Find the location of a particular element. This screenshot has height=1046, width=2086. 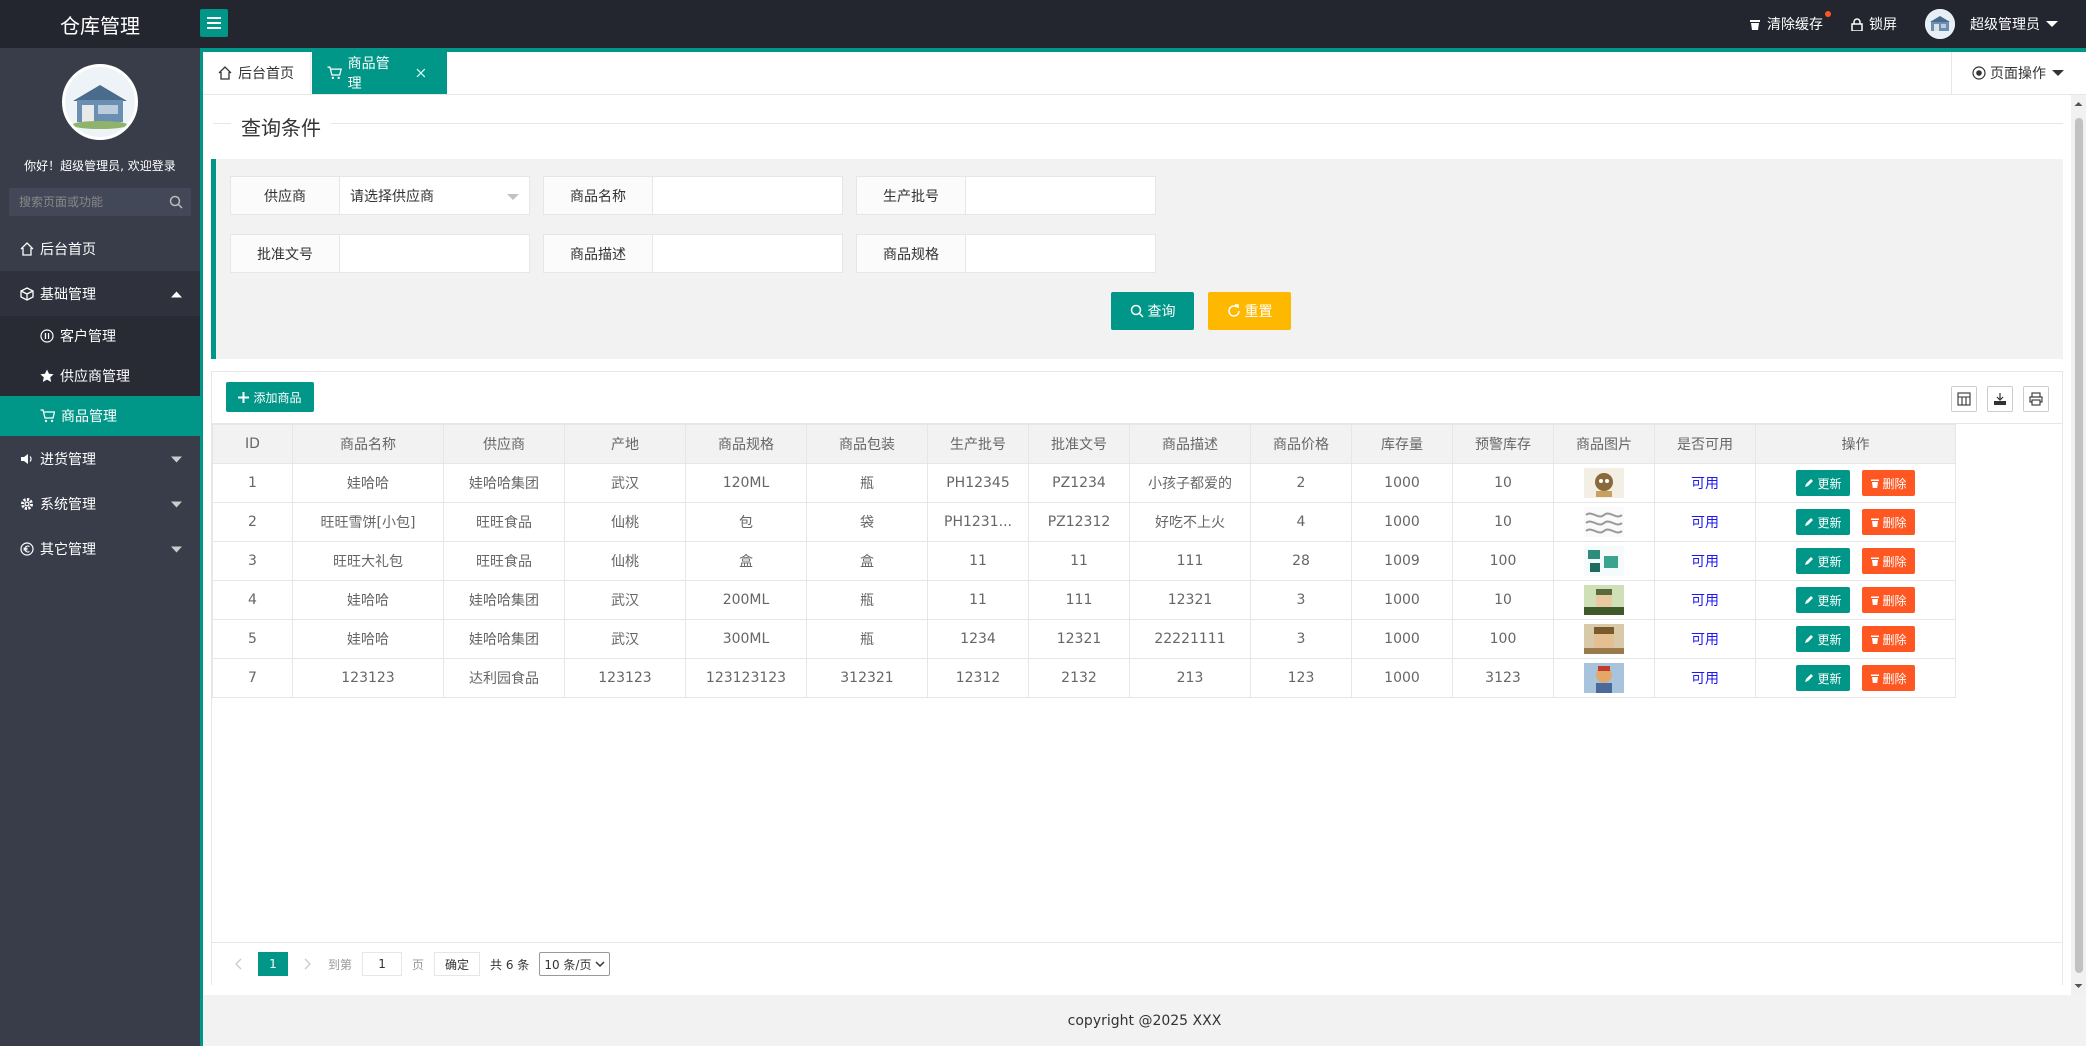

sidebar-item-other: 其它管理 is located at coordinates (100, 548).